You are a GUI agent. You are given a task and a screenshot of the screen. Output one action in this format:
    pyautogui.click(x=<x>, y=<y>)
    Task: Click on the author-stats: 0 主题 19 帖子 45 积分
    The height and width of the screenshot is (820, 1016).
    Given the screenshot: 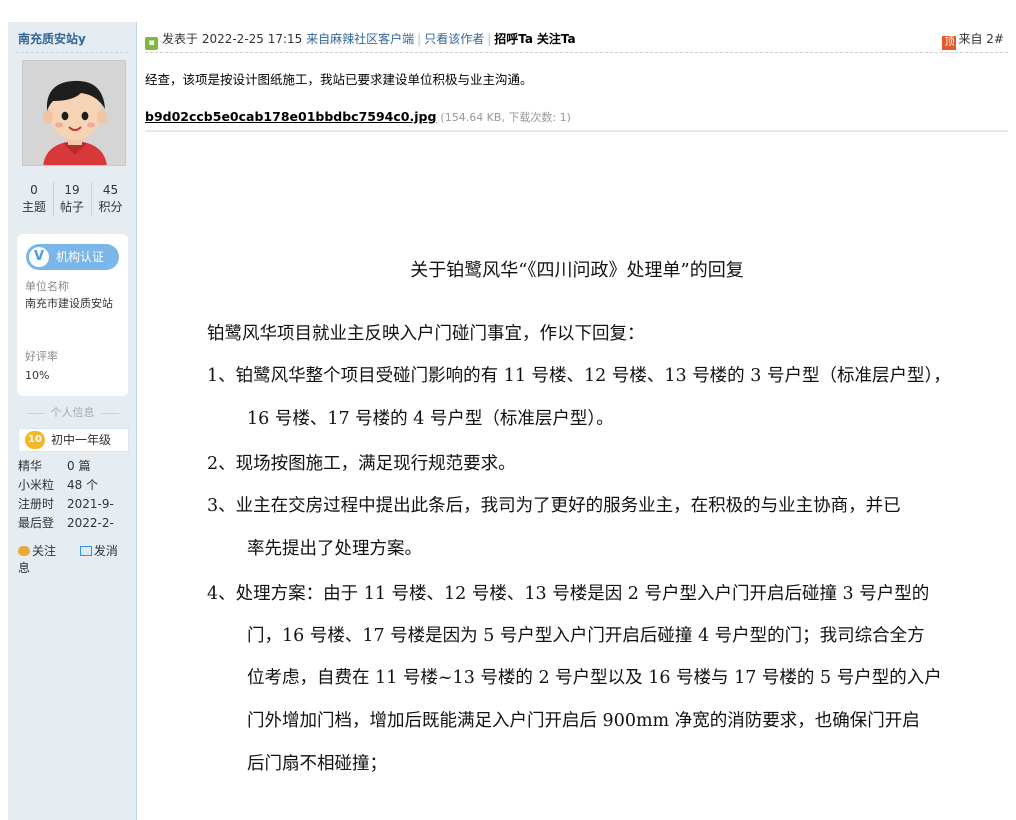 What is the action you would take?
    pyautogui.click(x=72, y=199)
    